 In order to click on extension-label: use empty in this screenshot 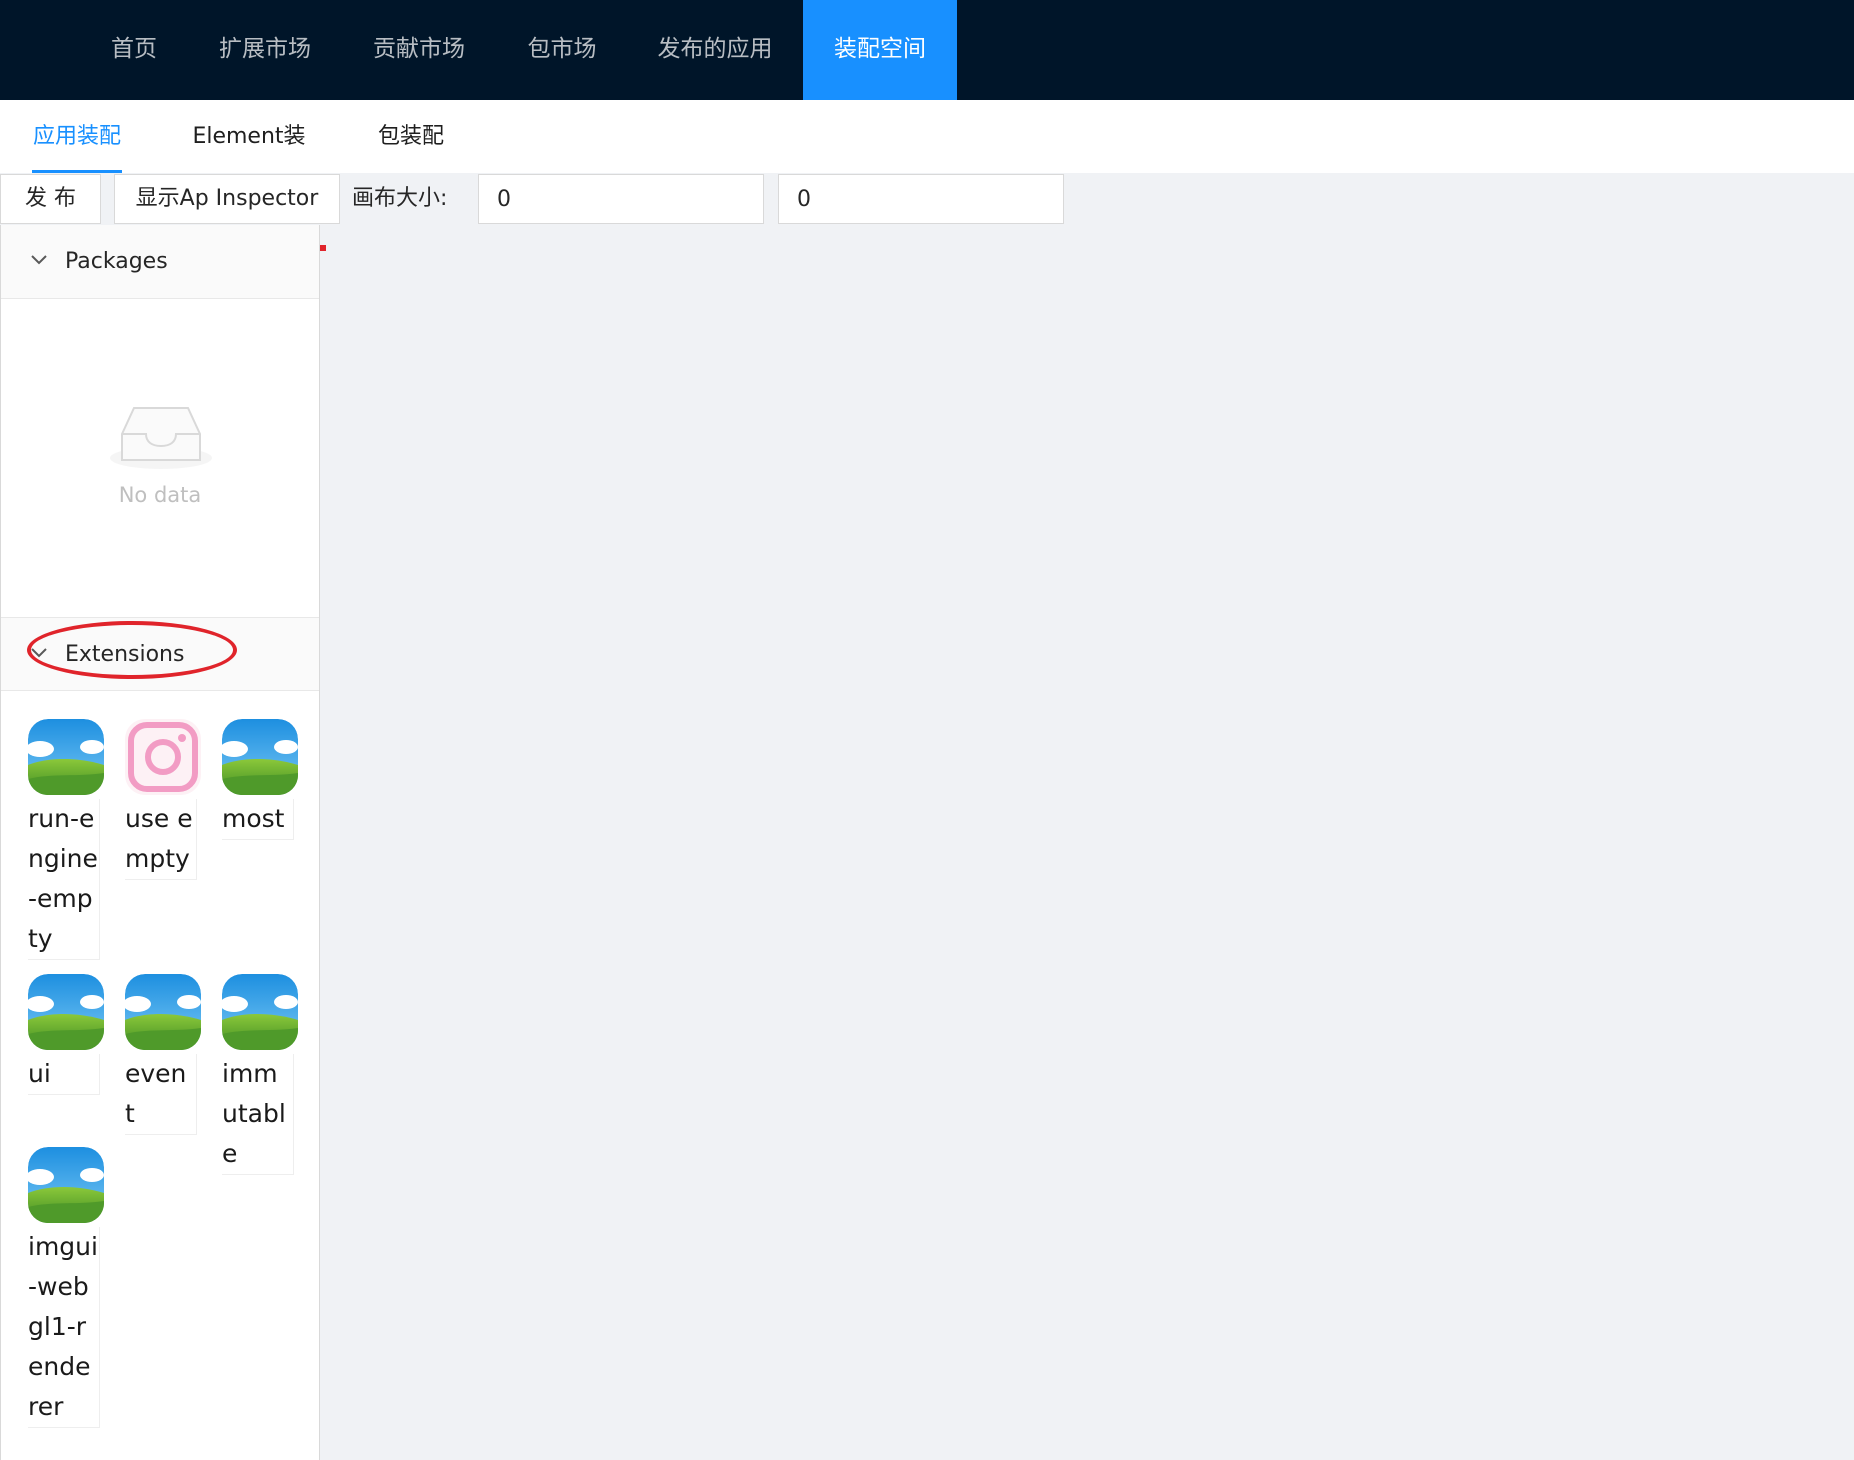, I will do `click(161, 839)`.